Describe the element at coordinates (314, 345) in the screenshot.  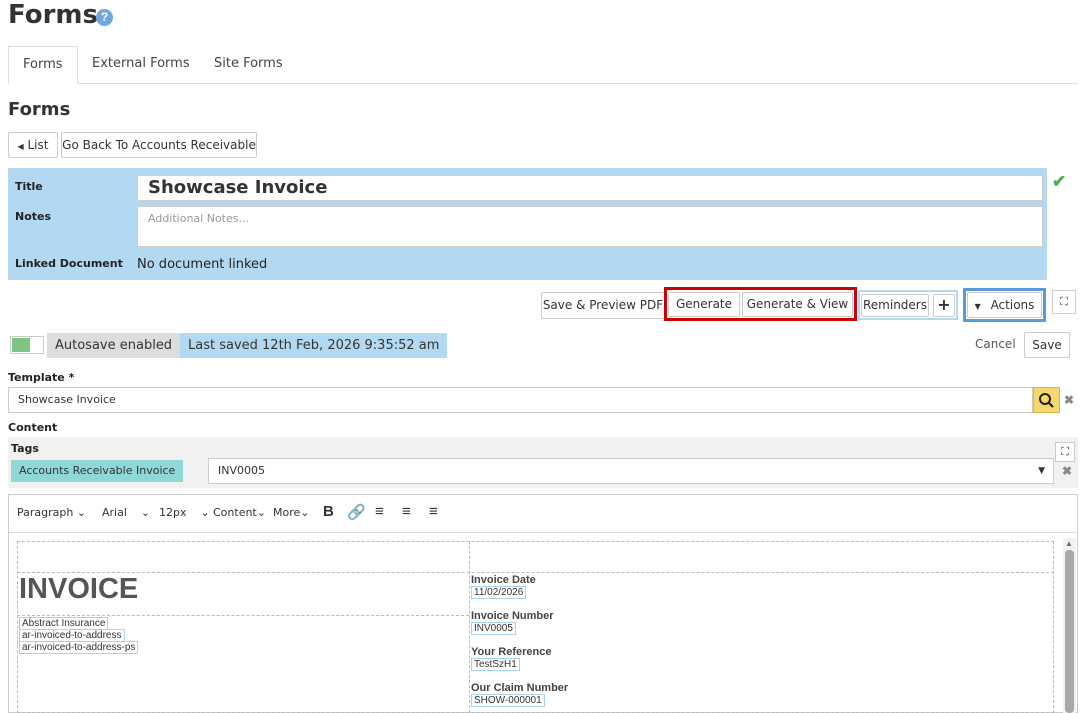
I see `last-saved-status: Last saved 12th Feb, 2026 9:35:52 am` at that location.